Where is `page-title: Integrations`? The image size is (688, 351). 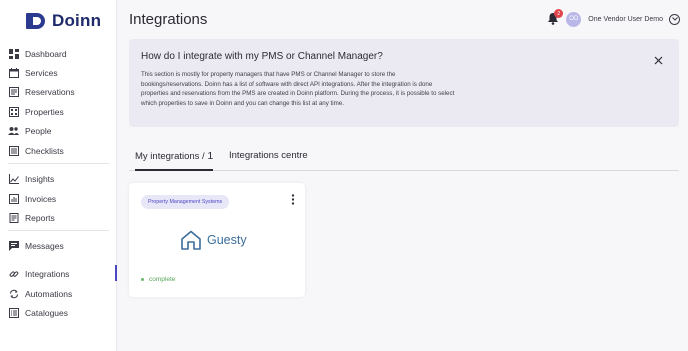
page-title: Integrations is located at coordinates (168, 19).